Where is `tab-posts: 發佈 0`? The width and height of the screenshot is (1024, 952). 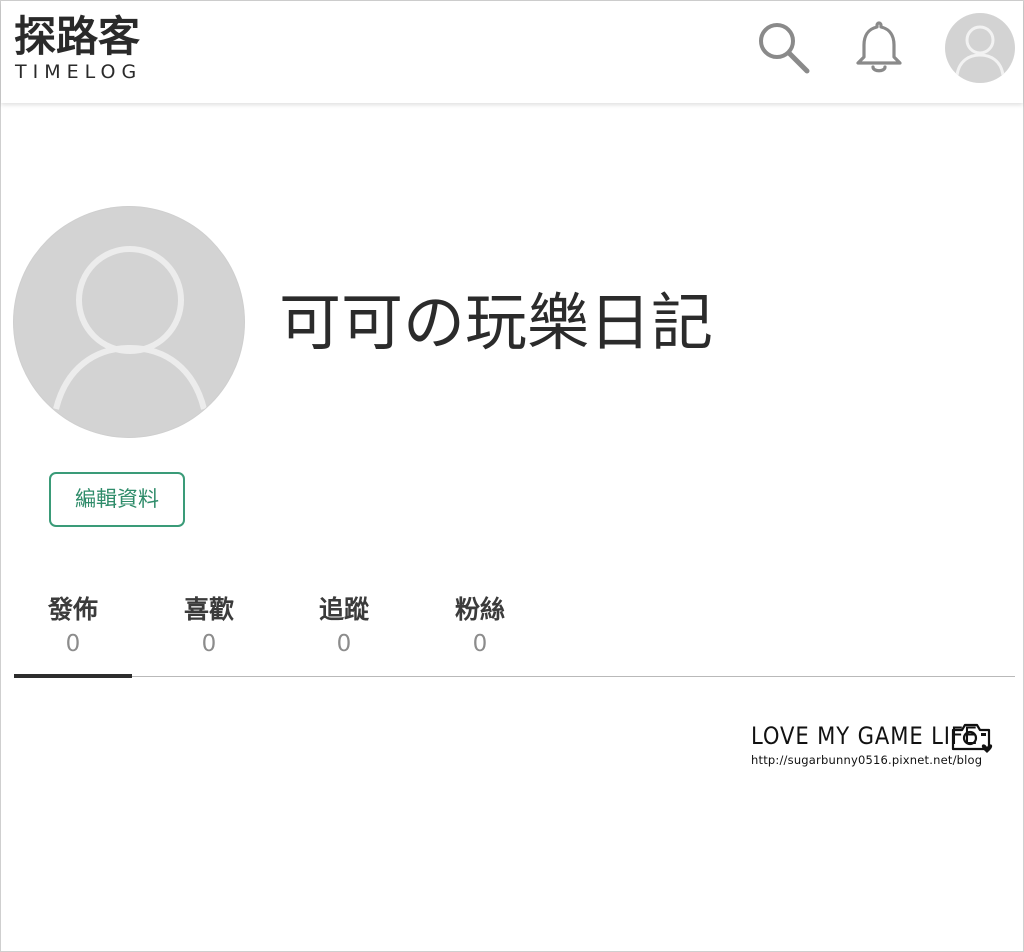 tab-posts: 發佈 0 is located at coordinates (73, 632).